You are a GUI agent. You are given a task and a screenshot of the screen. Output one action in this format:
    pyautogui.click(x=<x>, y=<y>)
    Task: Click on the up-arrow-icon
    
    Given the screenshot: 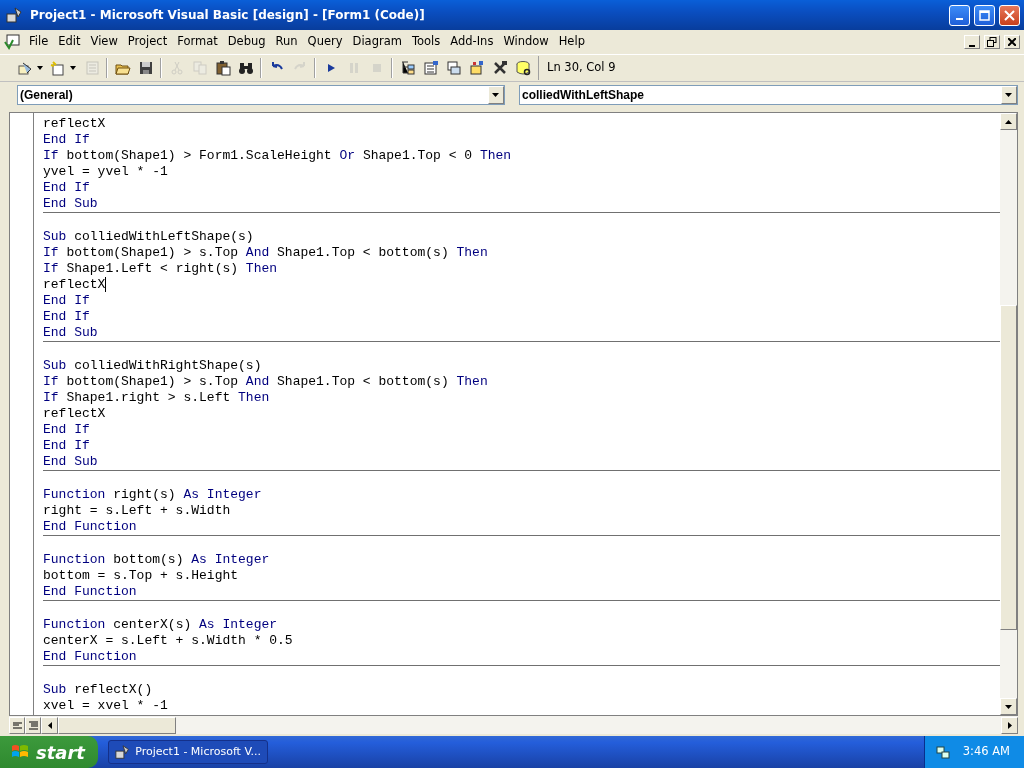 What is the action you would take?
    pyautogui.click(x=1008, y=121)
    